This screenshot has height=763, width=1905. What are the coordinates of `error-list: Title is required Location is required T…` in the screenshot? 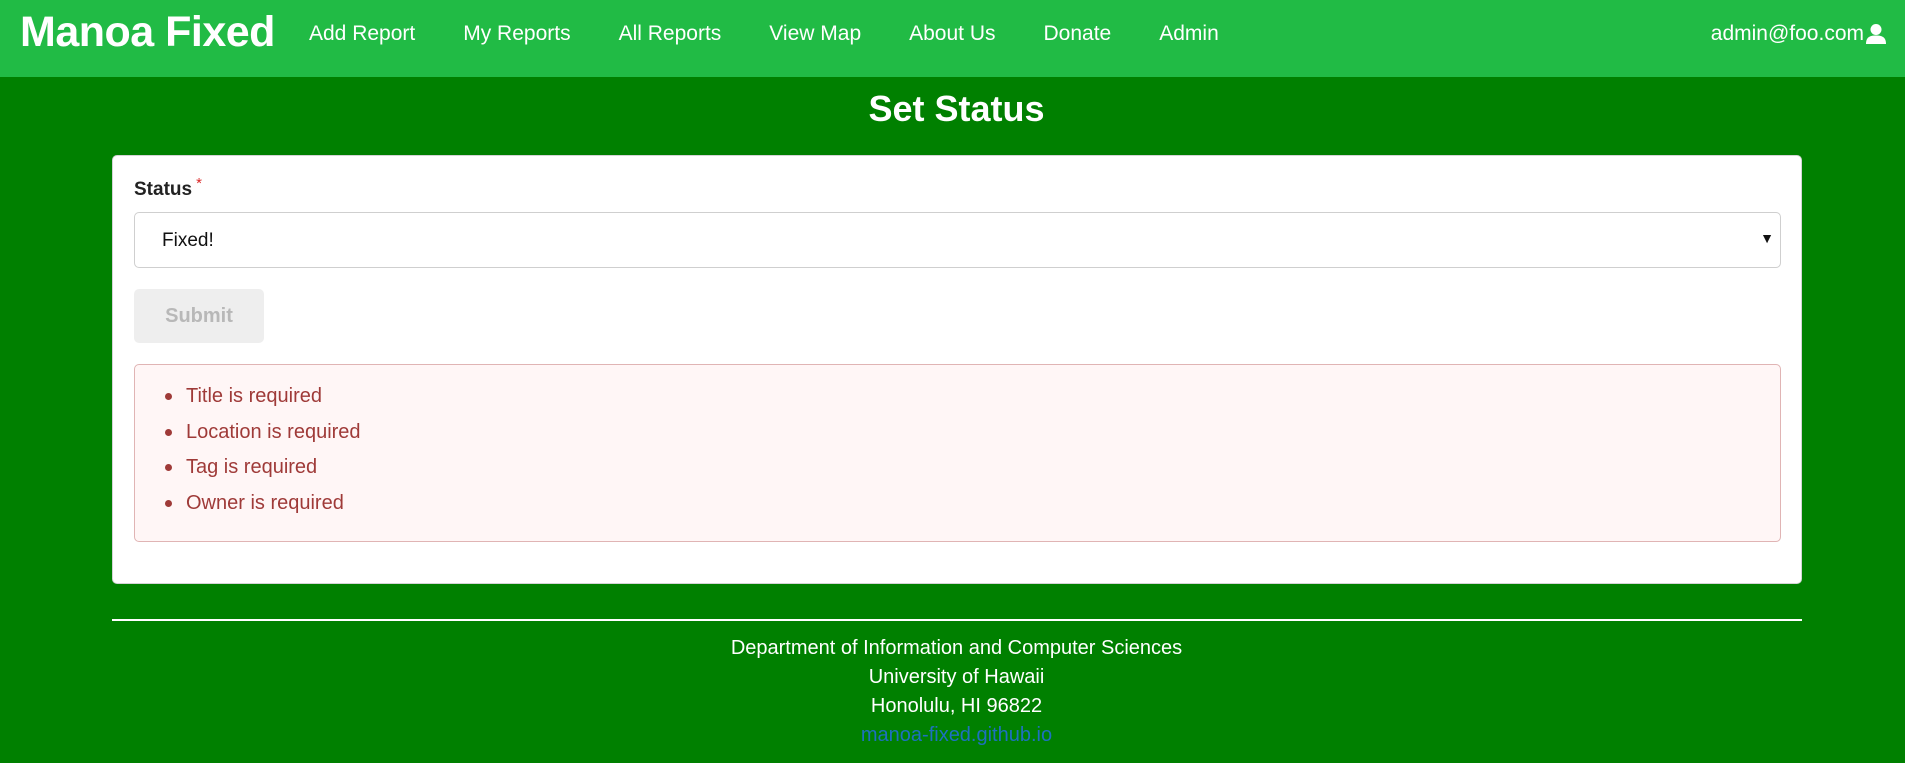 It's located at (263, 455).